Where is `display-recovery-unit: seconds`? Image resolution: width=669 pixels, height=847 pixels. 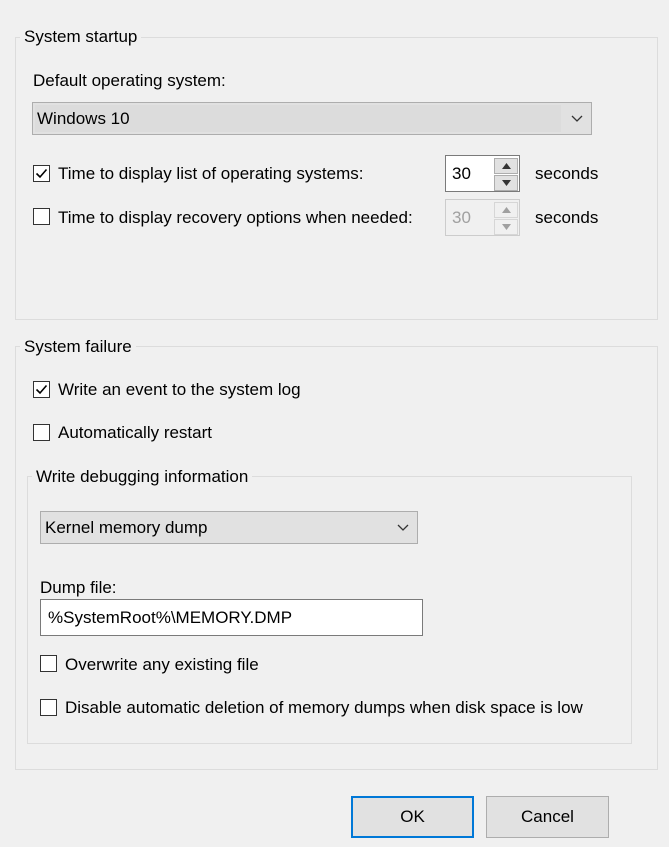 display-recovery-unit: seconds is located at coordinates (567, 217).